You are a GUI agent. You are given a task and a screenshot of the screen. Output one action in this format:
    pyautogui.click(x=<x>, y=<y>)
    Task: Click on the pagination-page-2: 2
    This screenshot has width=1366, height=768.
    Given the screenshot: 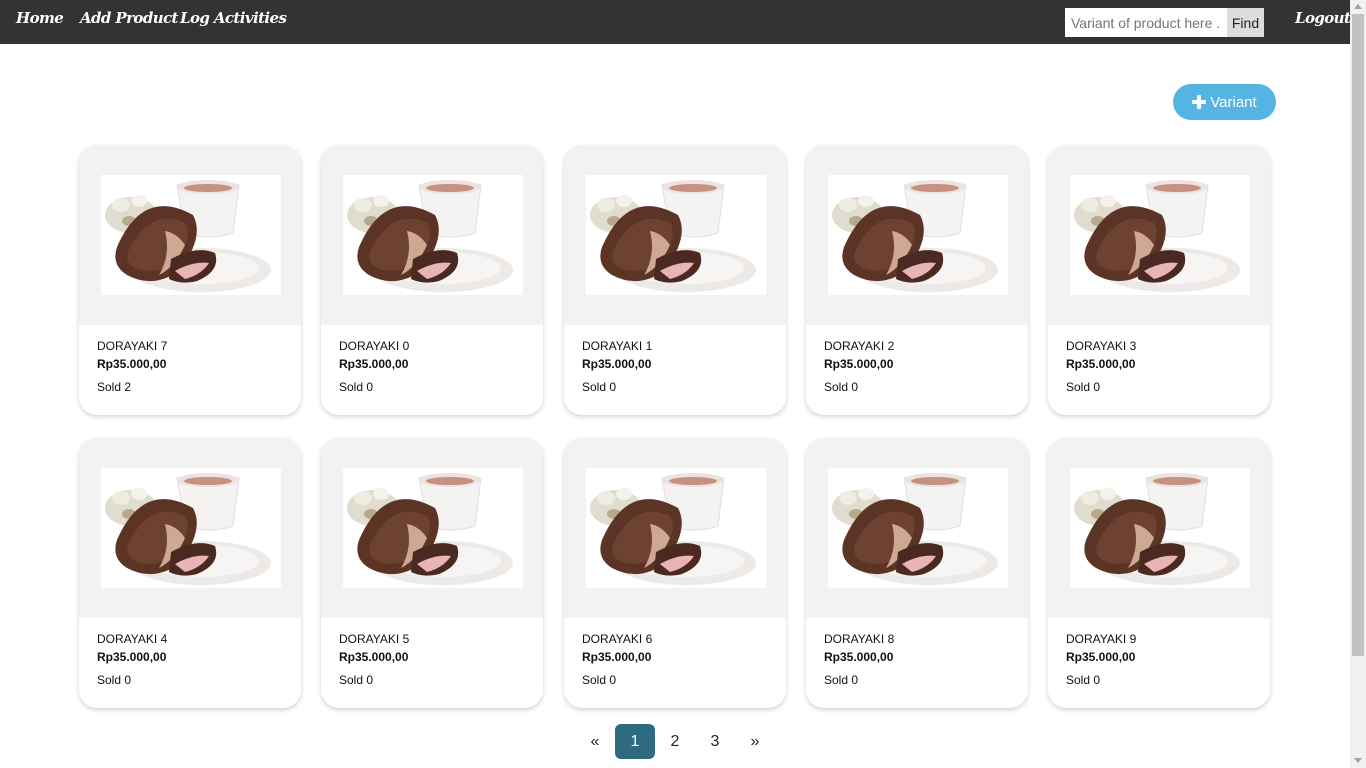 What is the action you would take?
    pyautogui.click(x=675, y=741)
    